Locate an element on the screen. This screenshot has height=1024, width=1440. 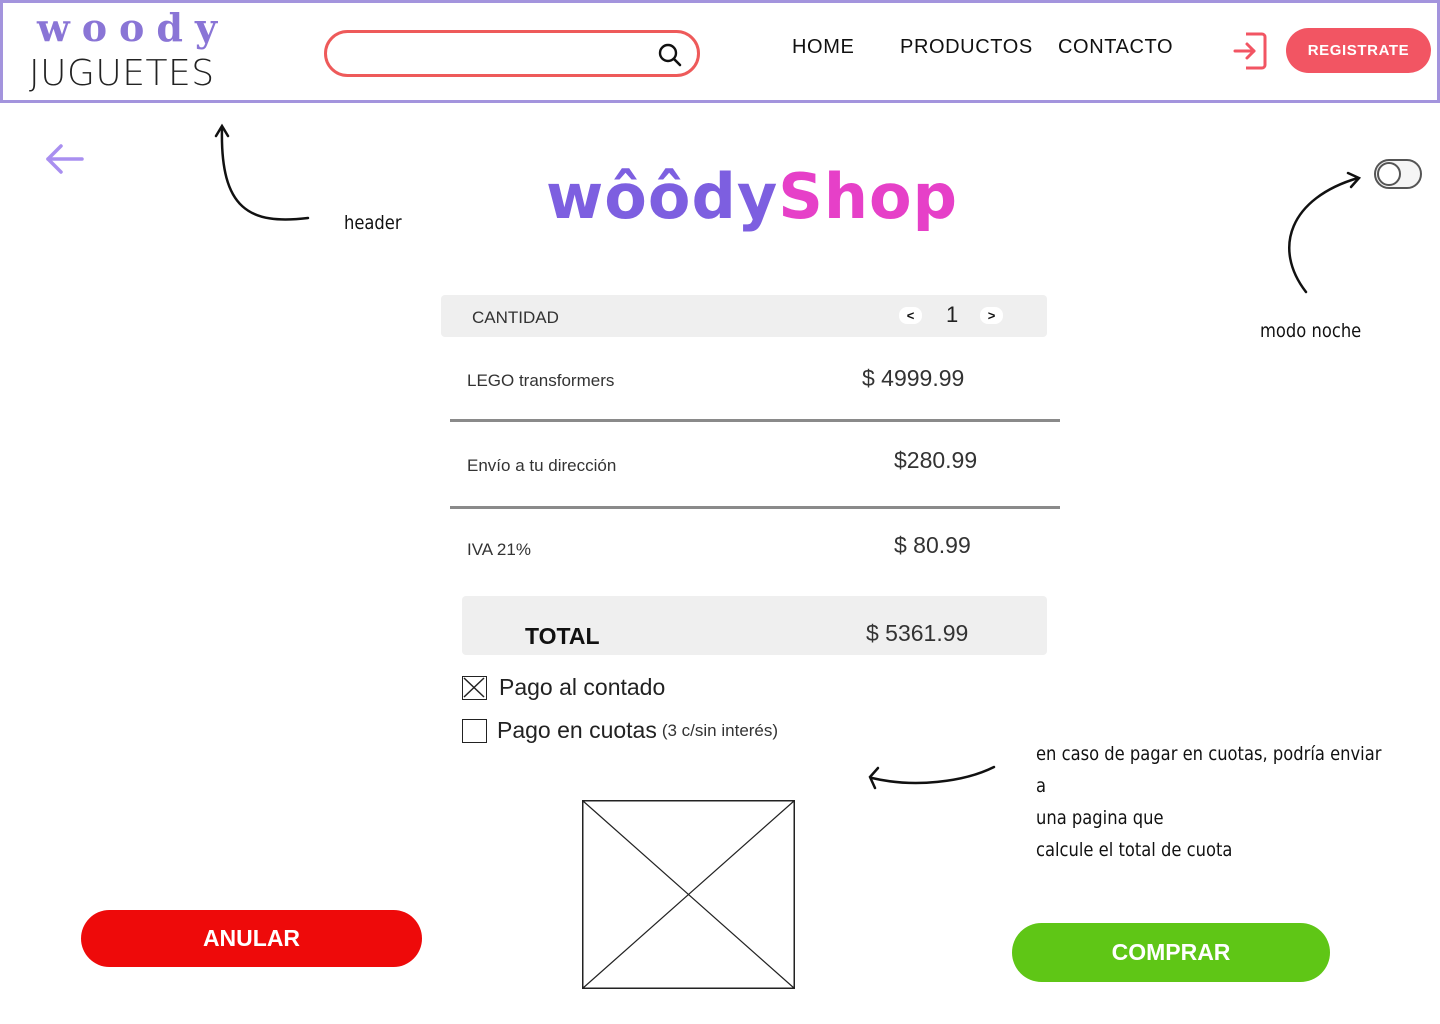
shop-logo: wôôdyShop is located at coordinates (752, 196).